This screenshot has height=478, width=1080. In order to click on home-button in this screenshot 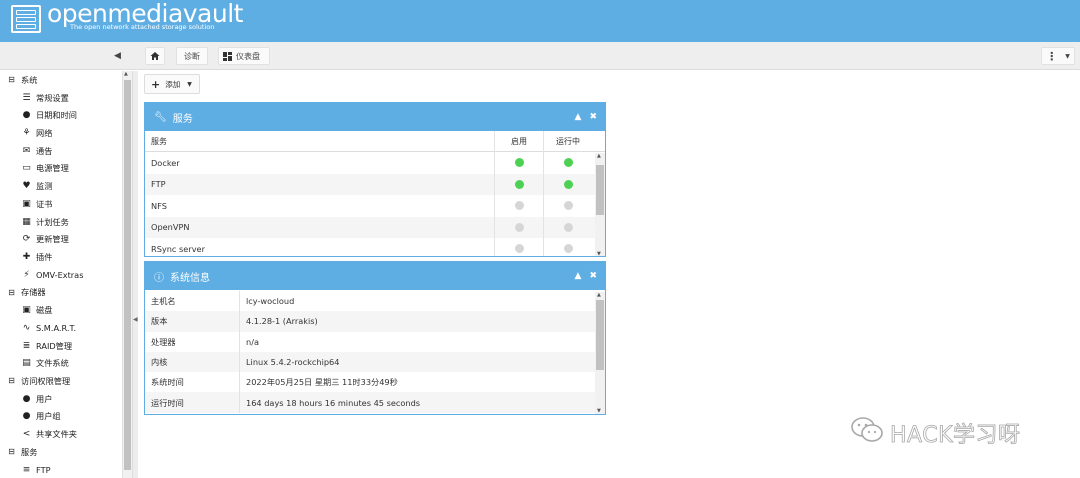, I will do `click(155, 56)`.